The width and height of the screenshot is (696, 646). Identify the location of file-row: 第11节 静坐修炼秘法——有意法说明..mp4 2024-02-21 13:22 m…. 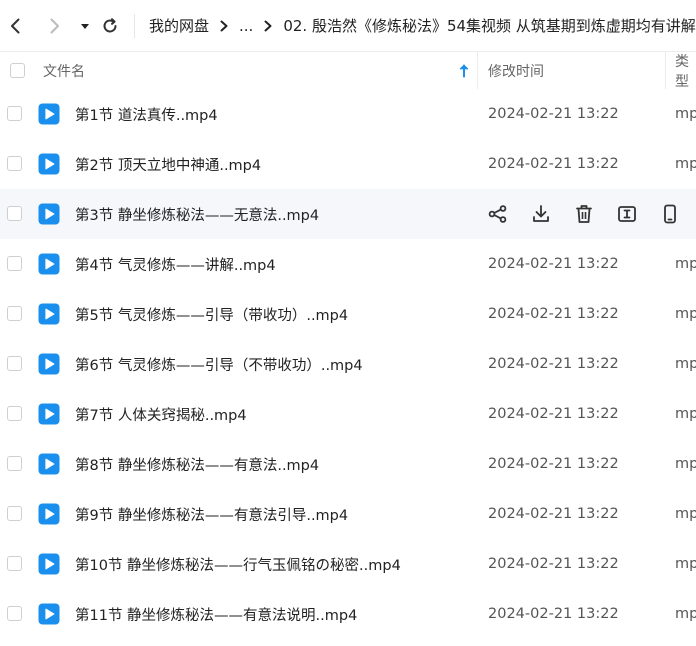
(348, 614).